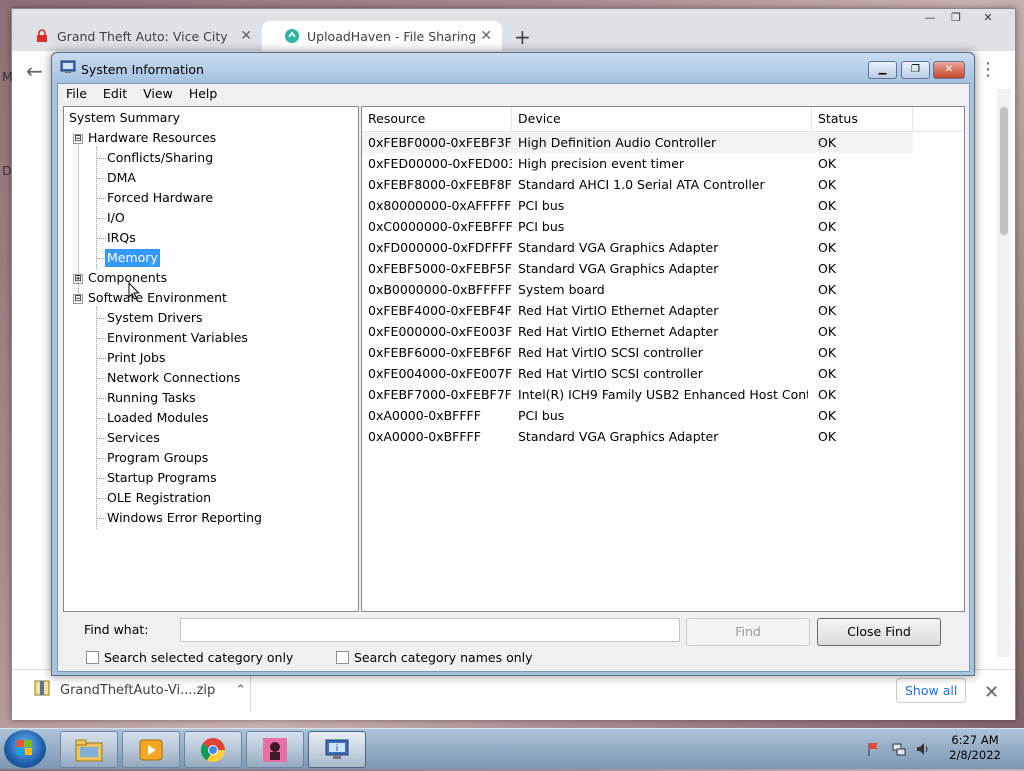 Image resolution: width=1024 pixels, height=771 pixels. Describe the element at coordinates (157, 458) in the screenshot. I see `tree-item-program-groups: Program Groups` at that location.